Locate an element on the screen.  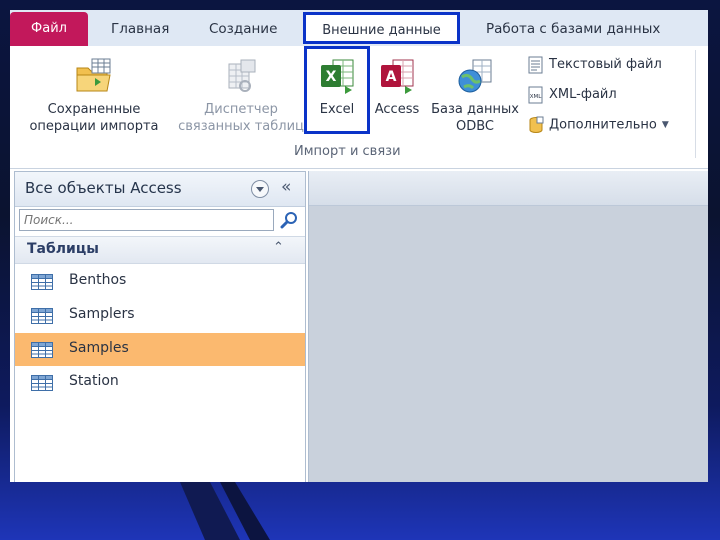
collapse-group-icon: ⌃ is located at coordinates (278, 247).